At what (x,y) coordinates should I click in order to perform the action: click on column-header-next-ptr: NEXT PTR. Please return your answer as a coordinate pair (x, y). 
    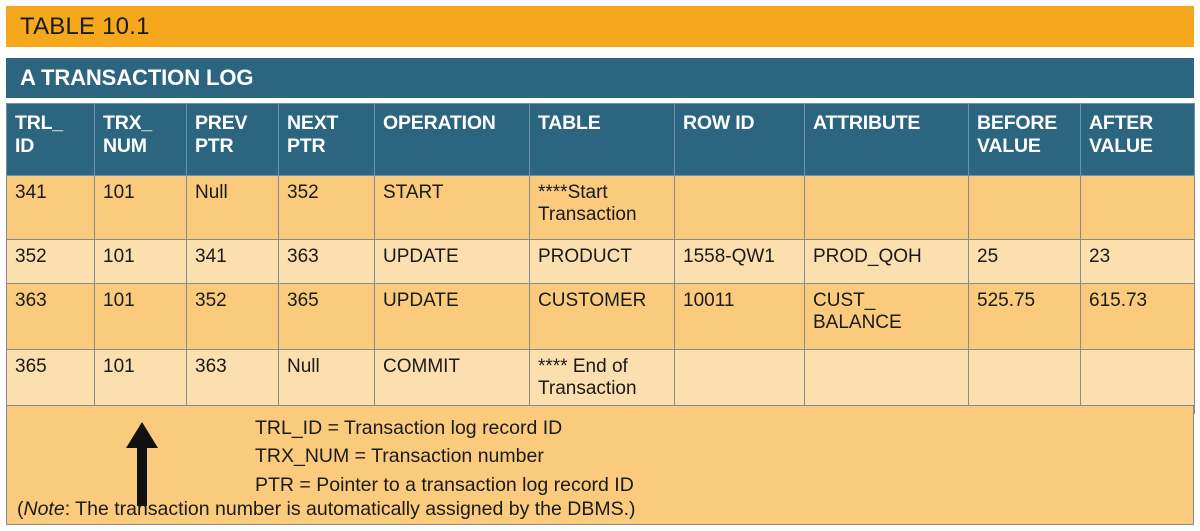
    Looking at the image, I should click on (326, 139).